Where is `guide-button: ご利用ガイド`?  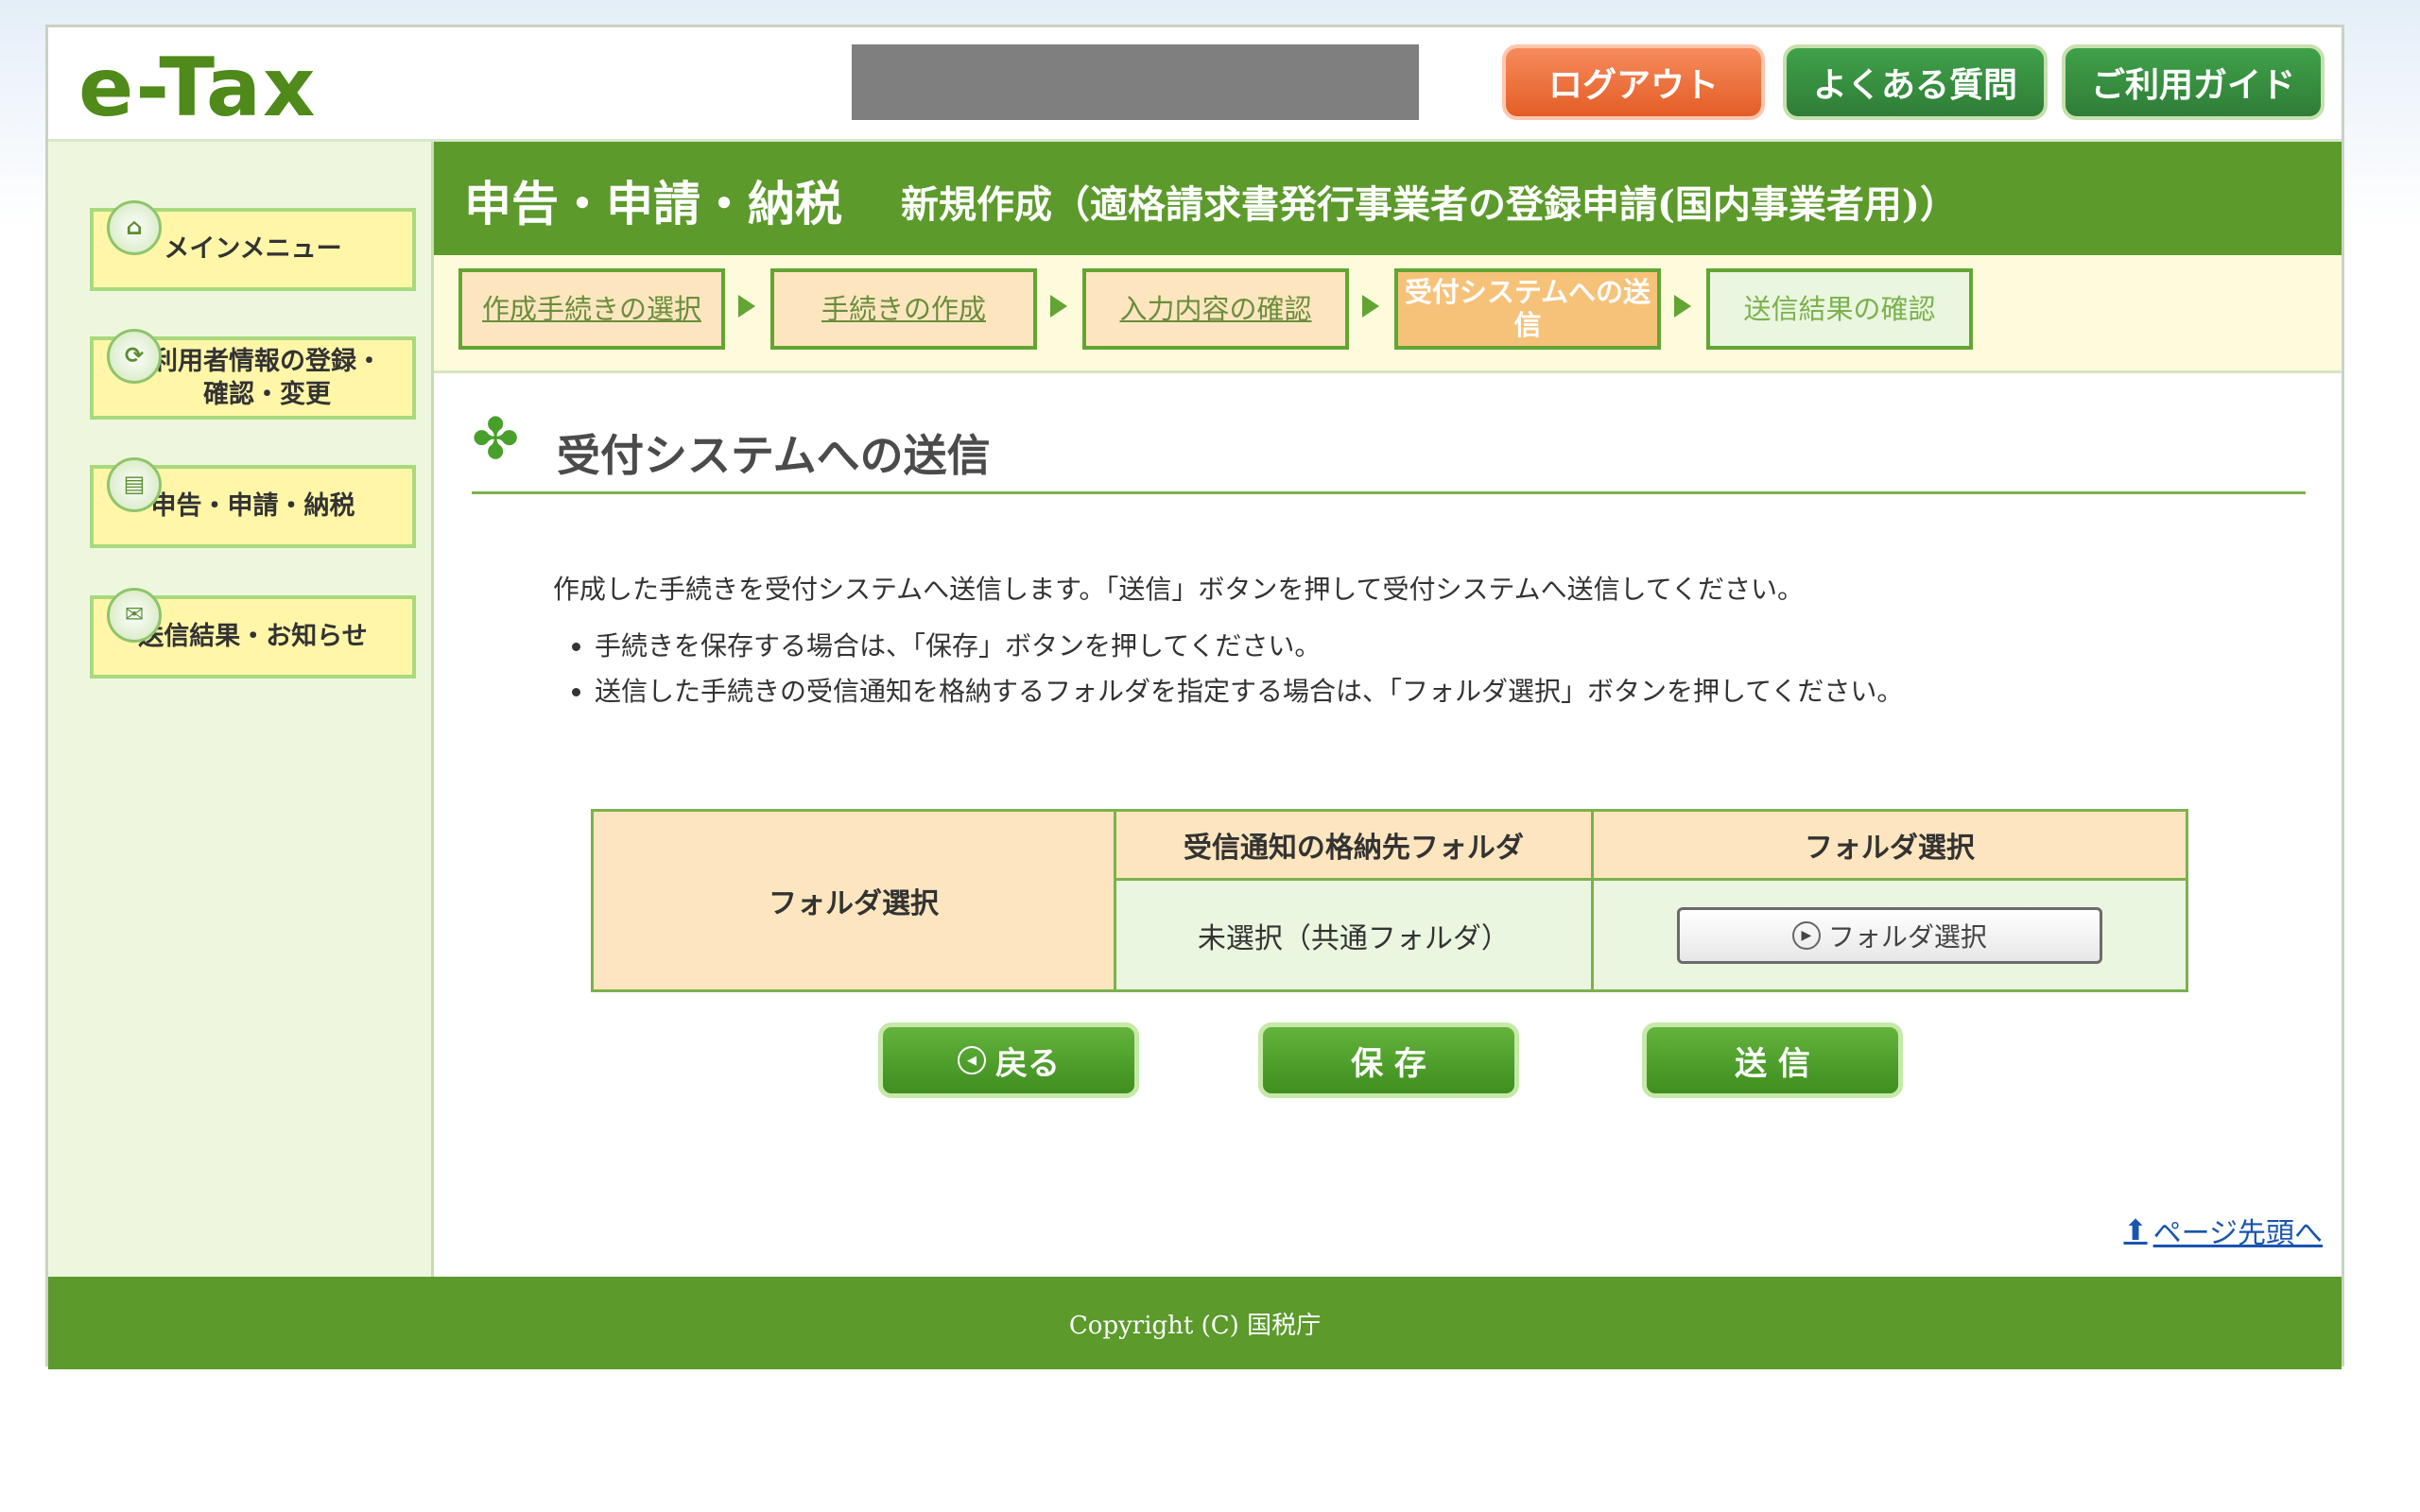
guide-button: ご利用ガイド is located at coordinates (2193, 82).